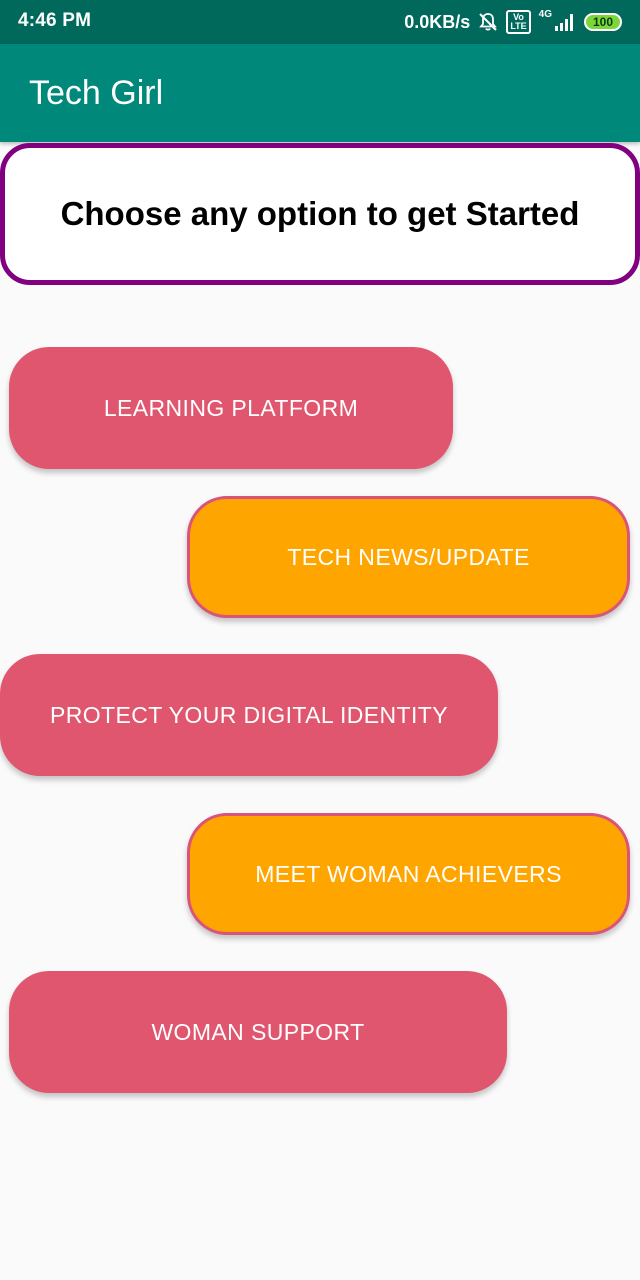 Image resolution: width=640 pixels, height=1280 pixels. I want to click on battery-icon: 100, so click(603, 22).